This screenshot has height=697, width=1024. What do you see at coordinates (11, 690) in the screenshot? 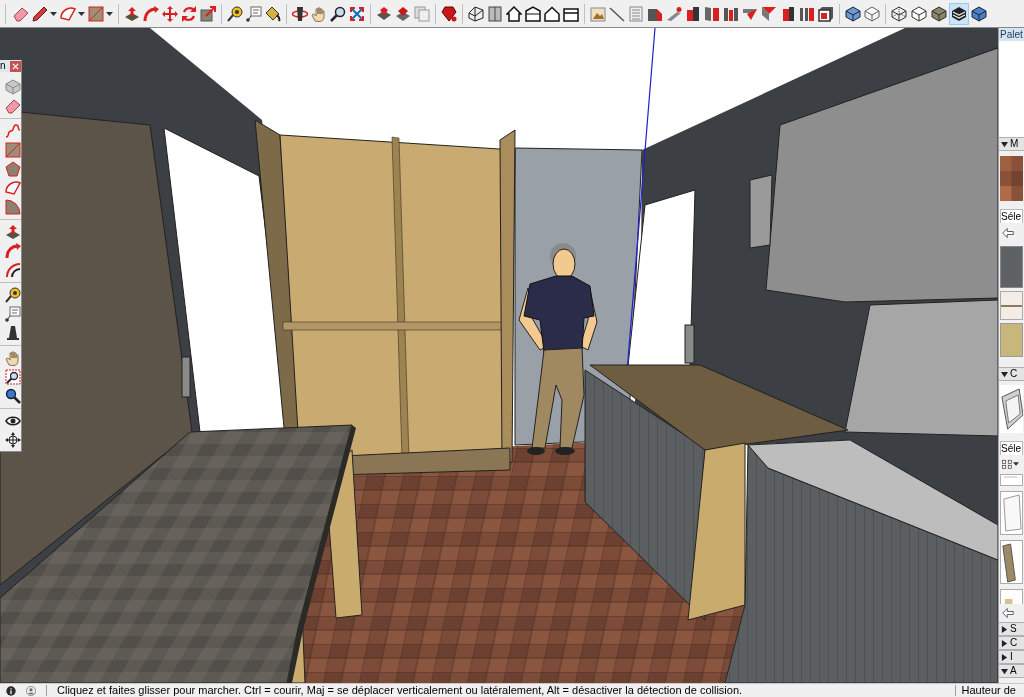
I see `info-icon` at bounding box center [11, 690].